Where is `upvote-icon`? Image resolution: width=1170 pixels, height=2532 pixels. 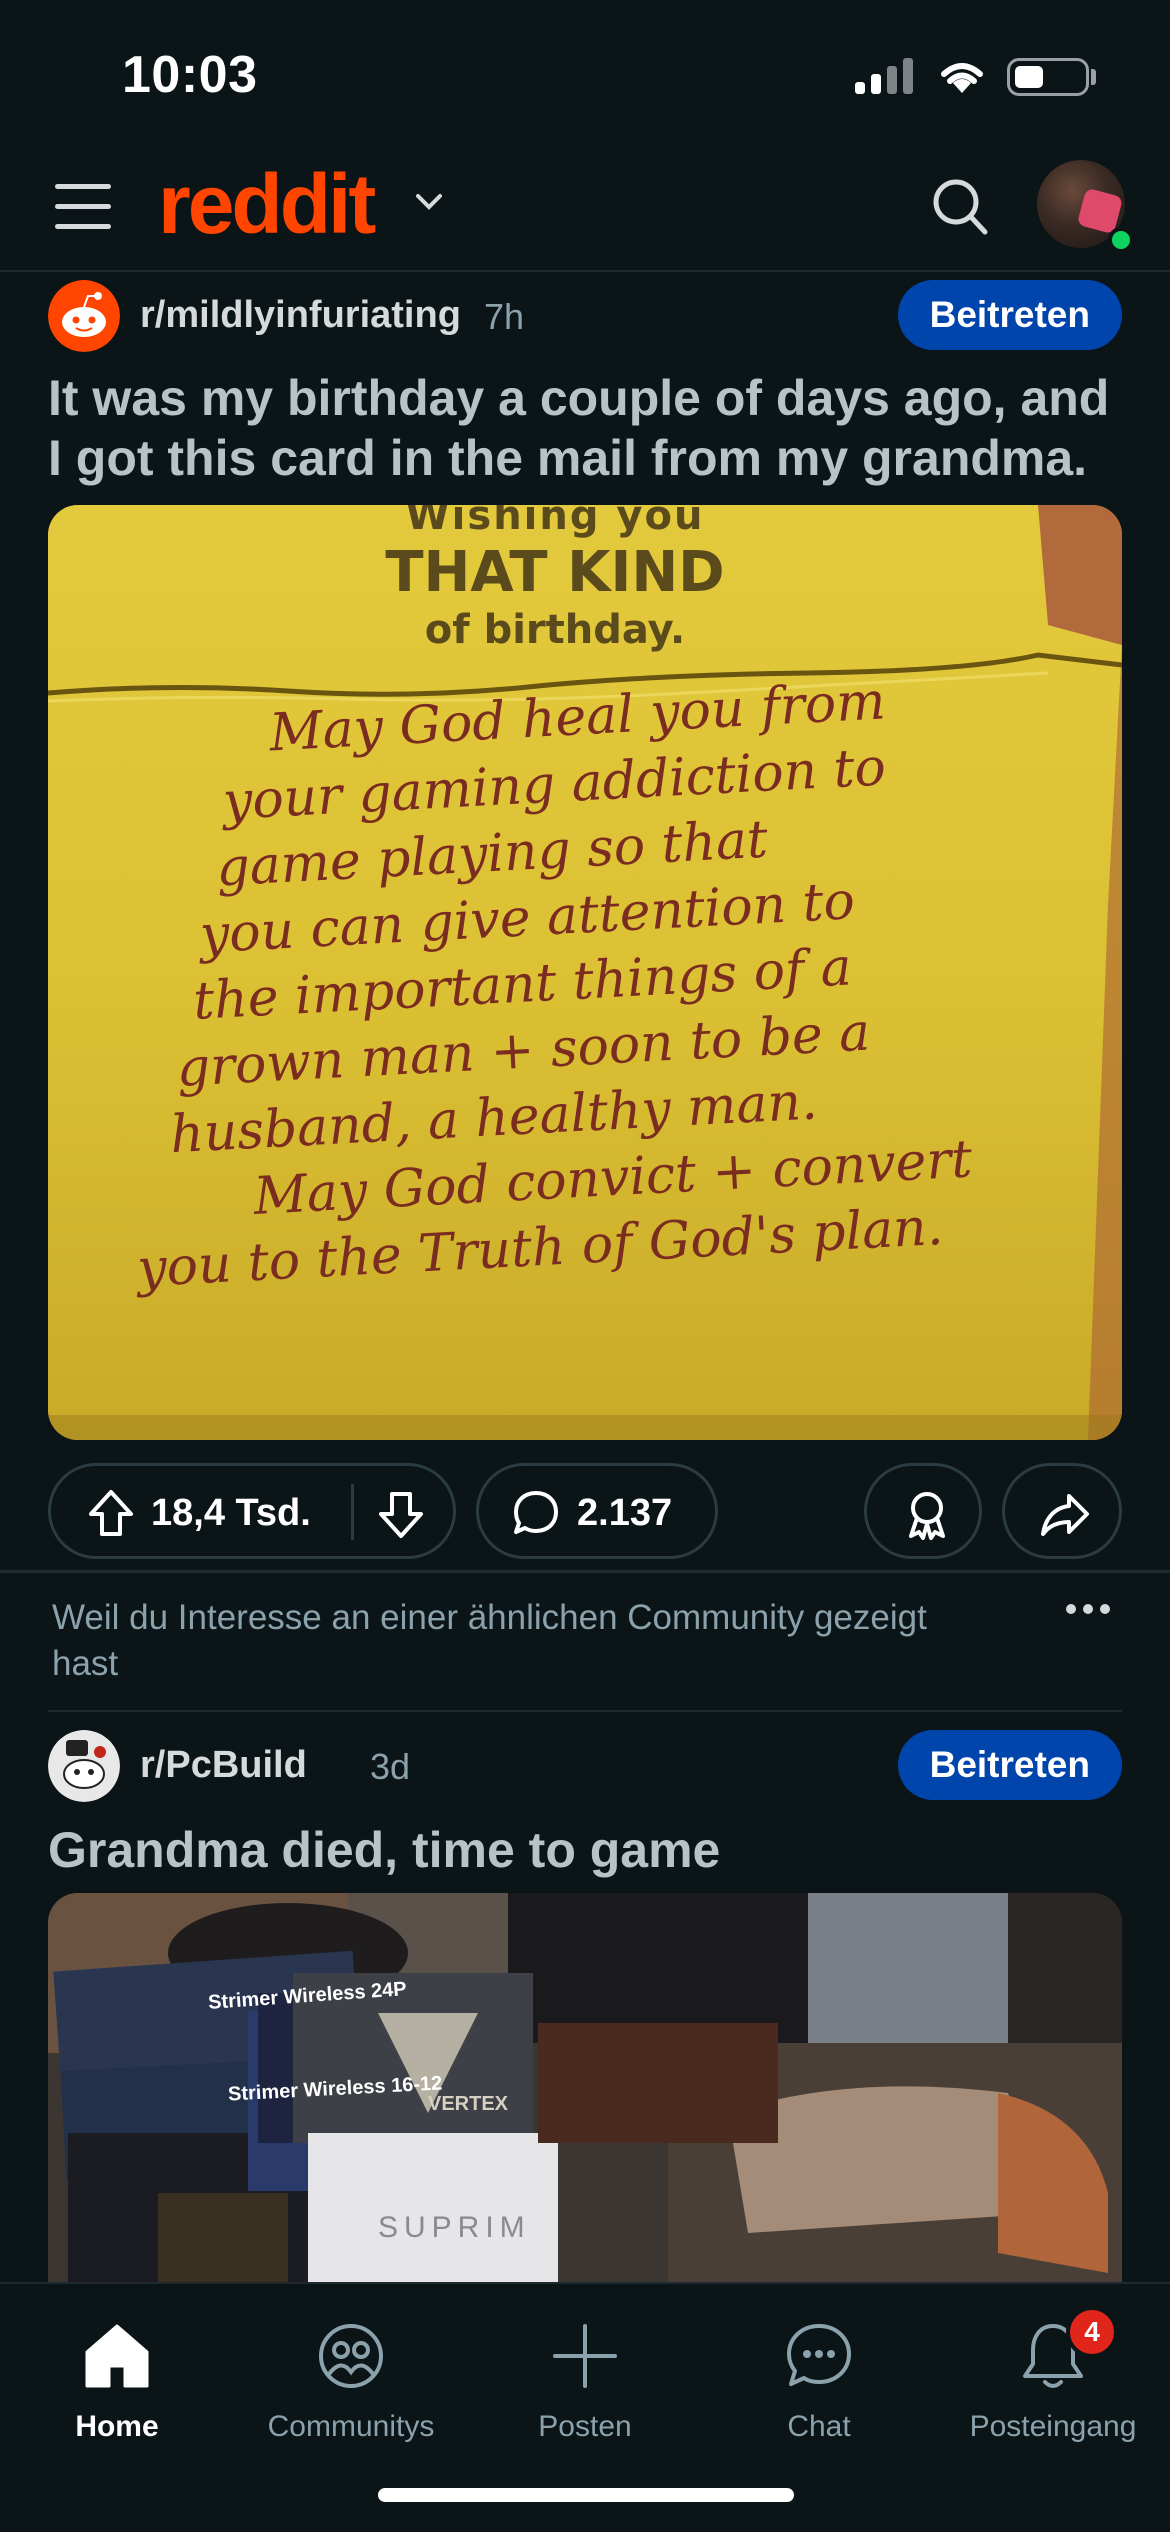
upvote-icon is located at coordinates (111, 1513).